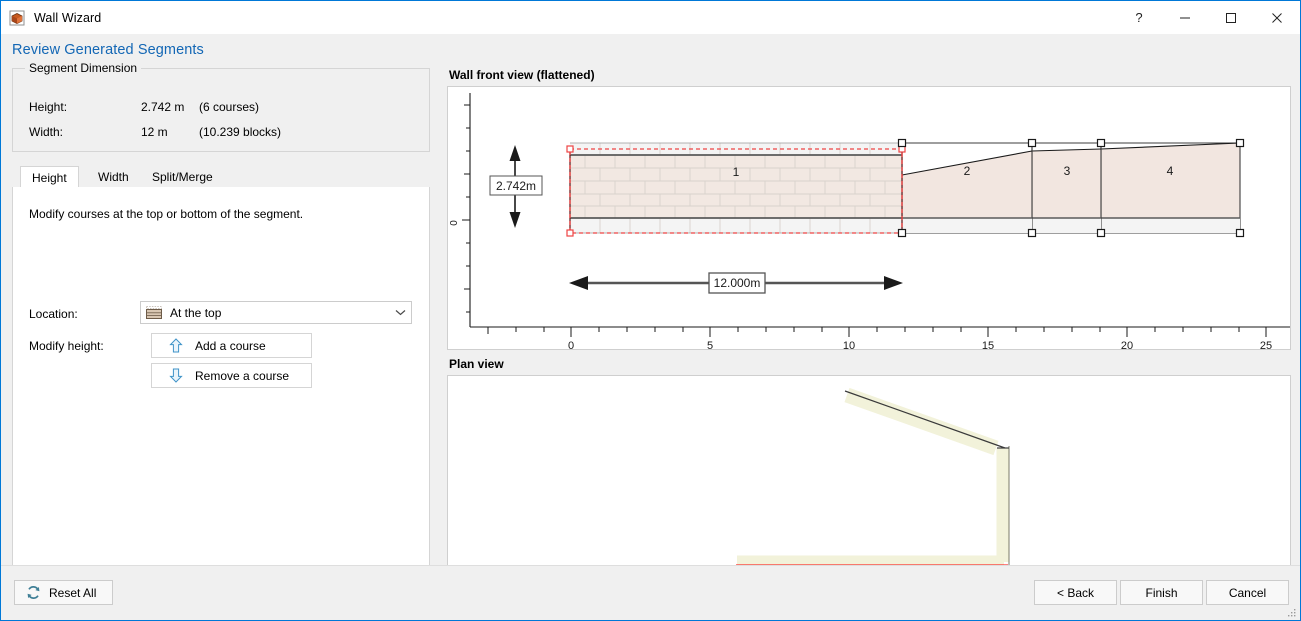 The width and height of the screenshot is (1301, 621). I want to click on front-view-label: Wall front view (flattened), so click(522, 75).